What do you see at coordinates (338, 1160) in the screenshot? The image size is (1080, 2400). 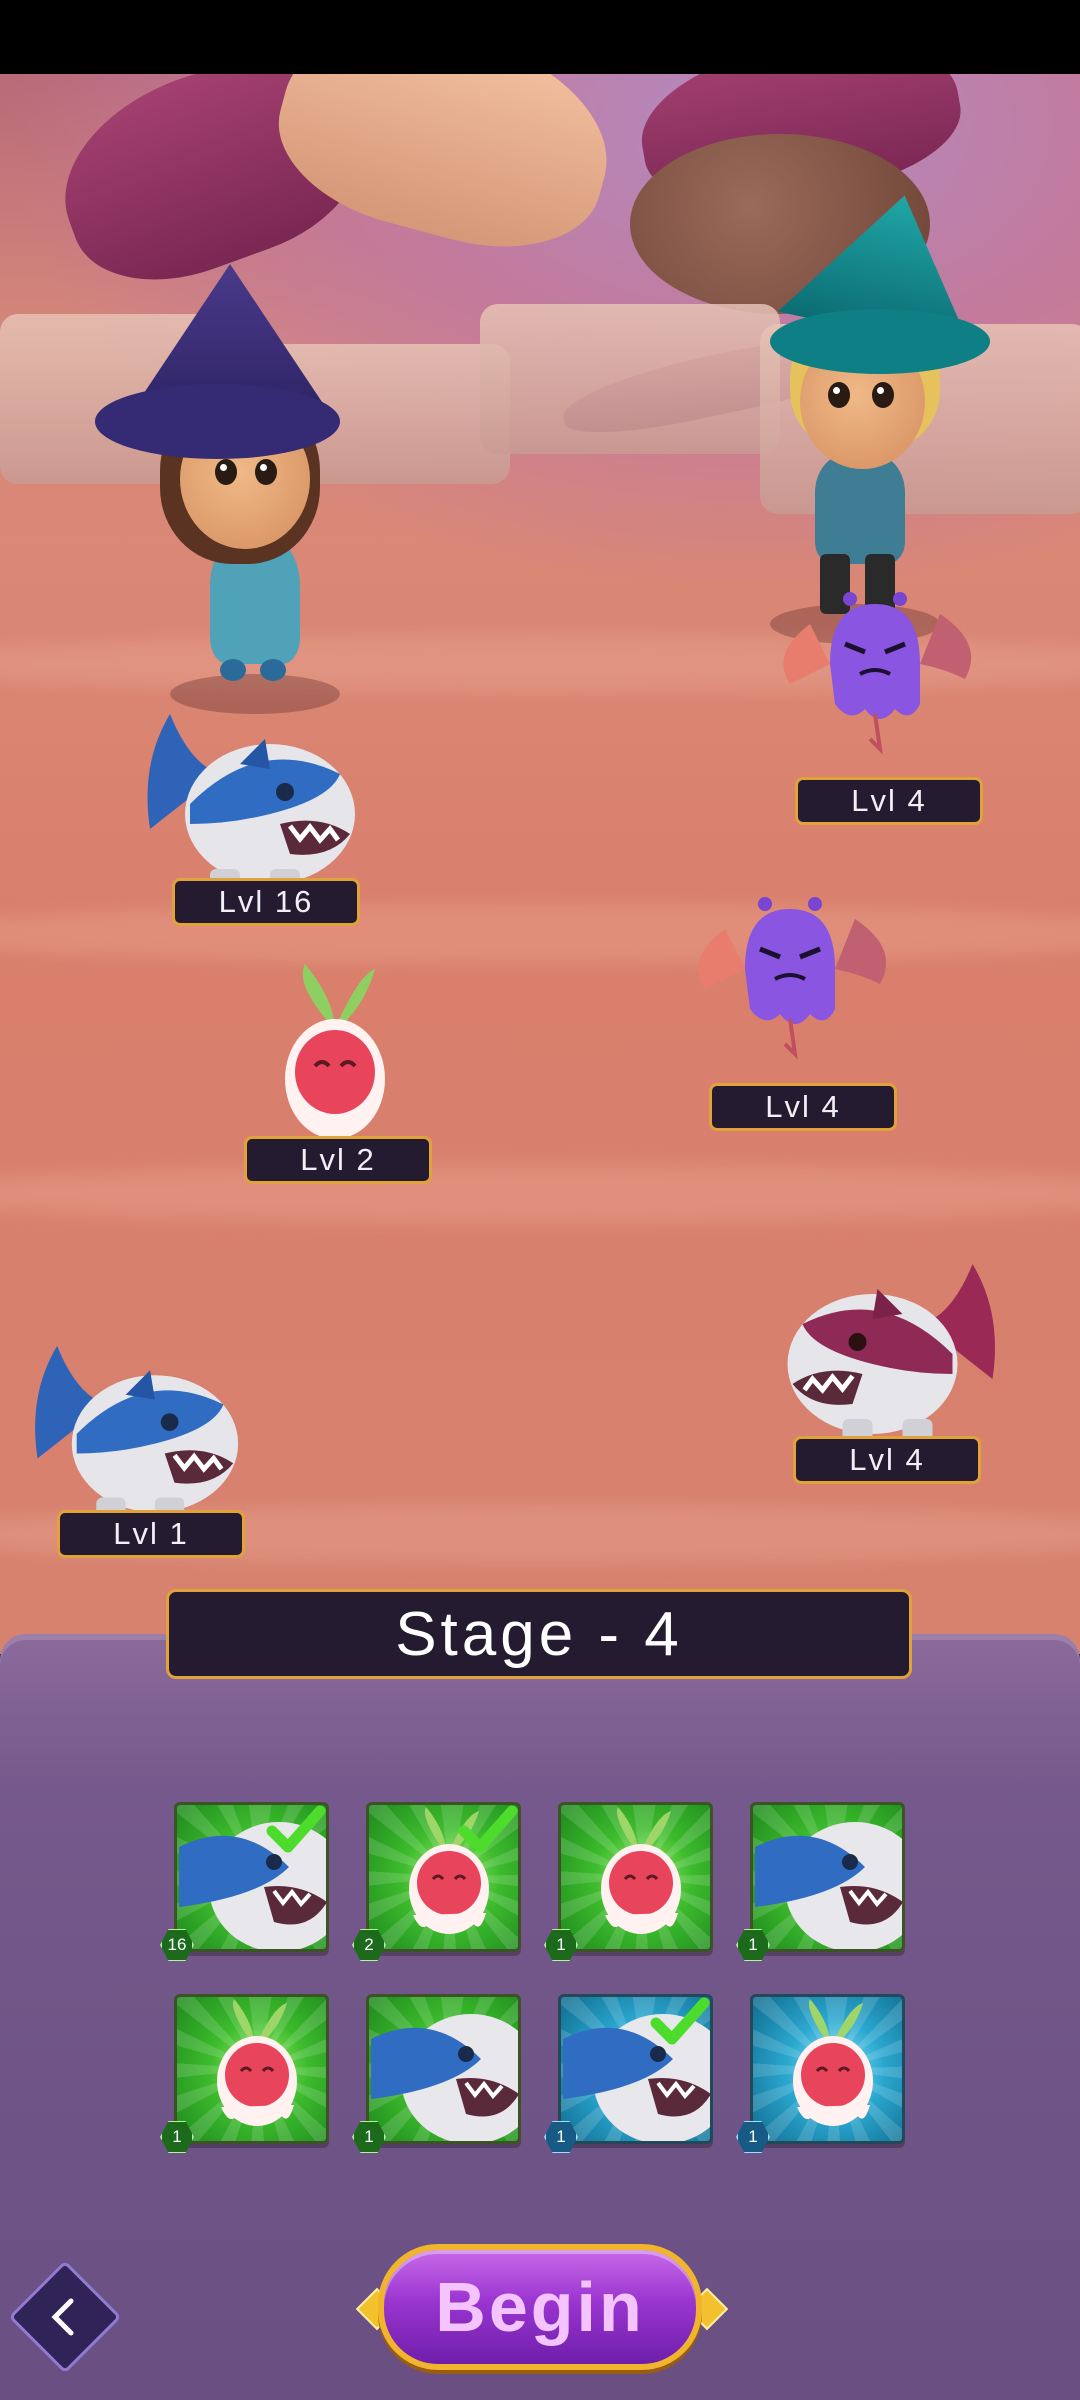 I see `level-label: Lvl 2` at bounding box center [338, 1160].